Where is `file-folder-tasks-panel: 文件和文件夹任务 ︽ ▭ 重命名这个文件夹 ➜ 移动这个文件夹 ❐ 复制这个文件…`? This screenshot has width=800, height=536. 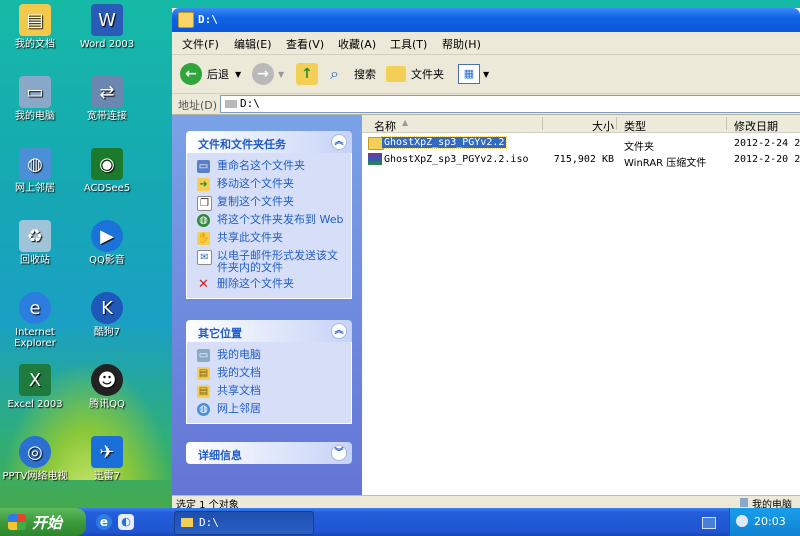 file-folder-tasks-panel: 文件和文件夹任务 ︽ ▭ 重命名这个文件夹 ➜ 移动这个文件夹 ❐ 复制这个文件… is located at coordinates (269, 215).